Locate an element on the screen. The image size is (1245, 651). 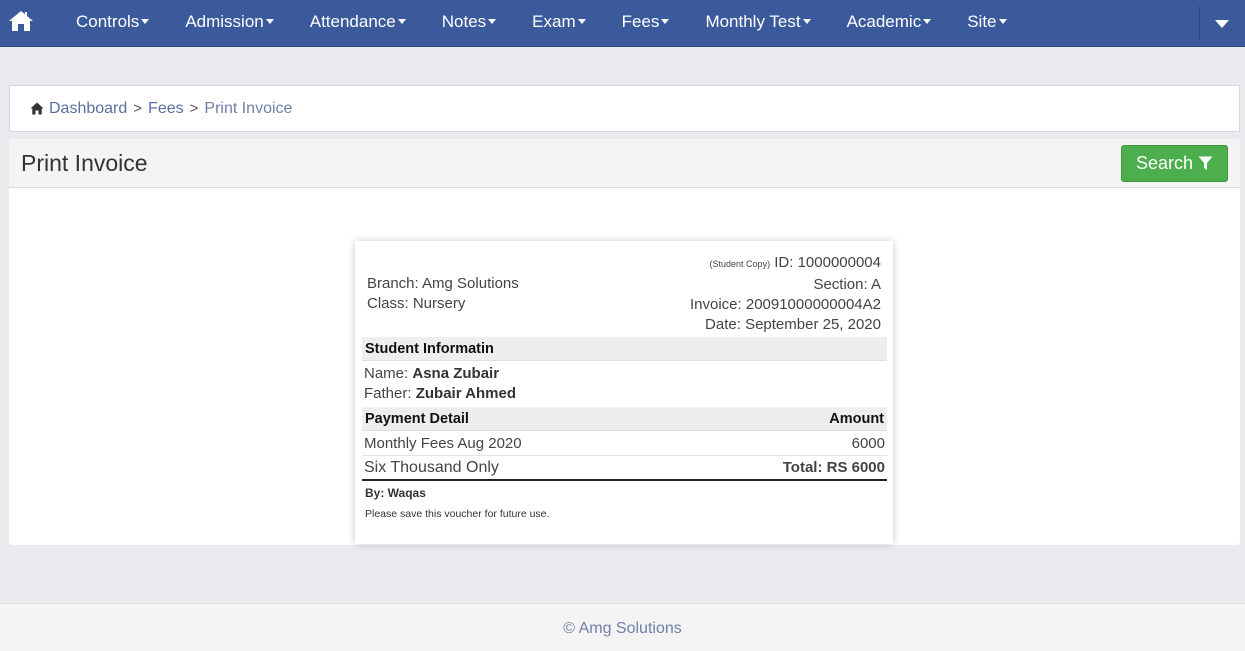
nav-item-controls: Controls is located at coordinates (112, 23).